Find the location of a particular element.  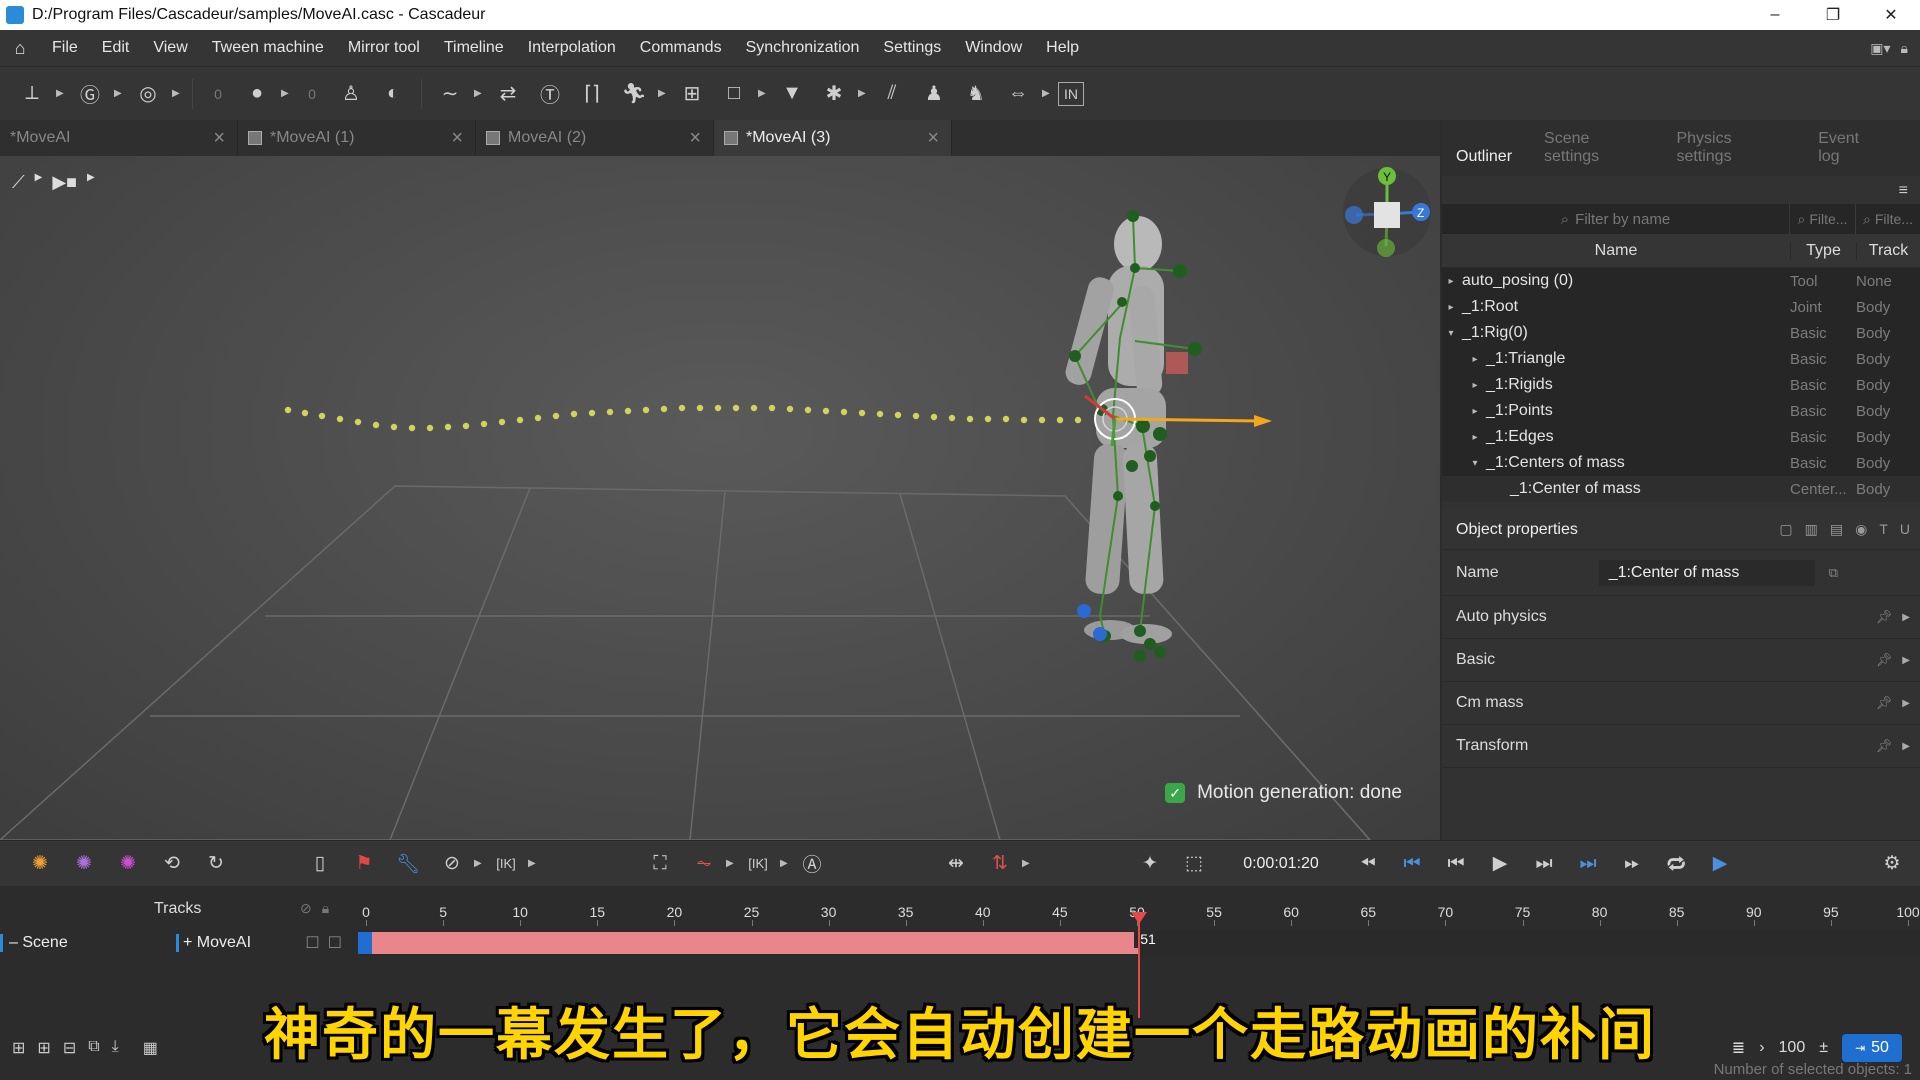

physics-3-icon: ✺ is located at coordinates (128, 864).